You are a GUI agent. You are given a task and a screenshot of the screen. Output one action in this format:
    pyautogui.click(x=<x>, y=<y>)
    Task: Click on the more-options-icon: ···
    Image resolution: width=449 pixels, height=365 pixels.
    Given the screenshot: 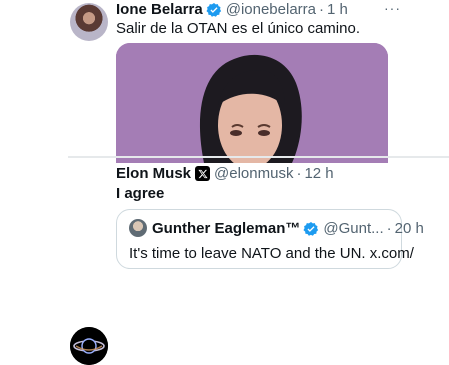 What is the action you would take?
    pyautogui.click(x=392, y=8)
    